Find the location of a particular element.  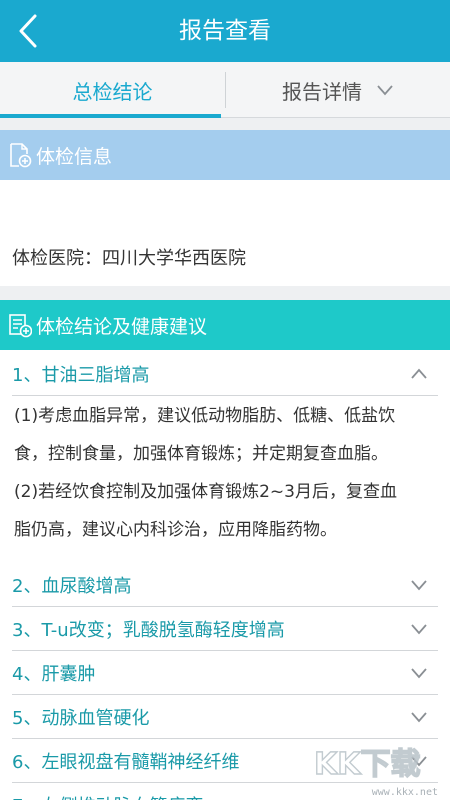

detail-line: 食，控制食量，加强体育锻炼；并定期复查血脂。 is located at coordinates (201, 454).